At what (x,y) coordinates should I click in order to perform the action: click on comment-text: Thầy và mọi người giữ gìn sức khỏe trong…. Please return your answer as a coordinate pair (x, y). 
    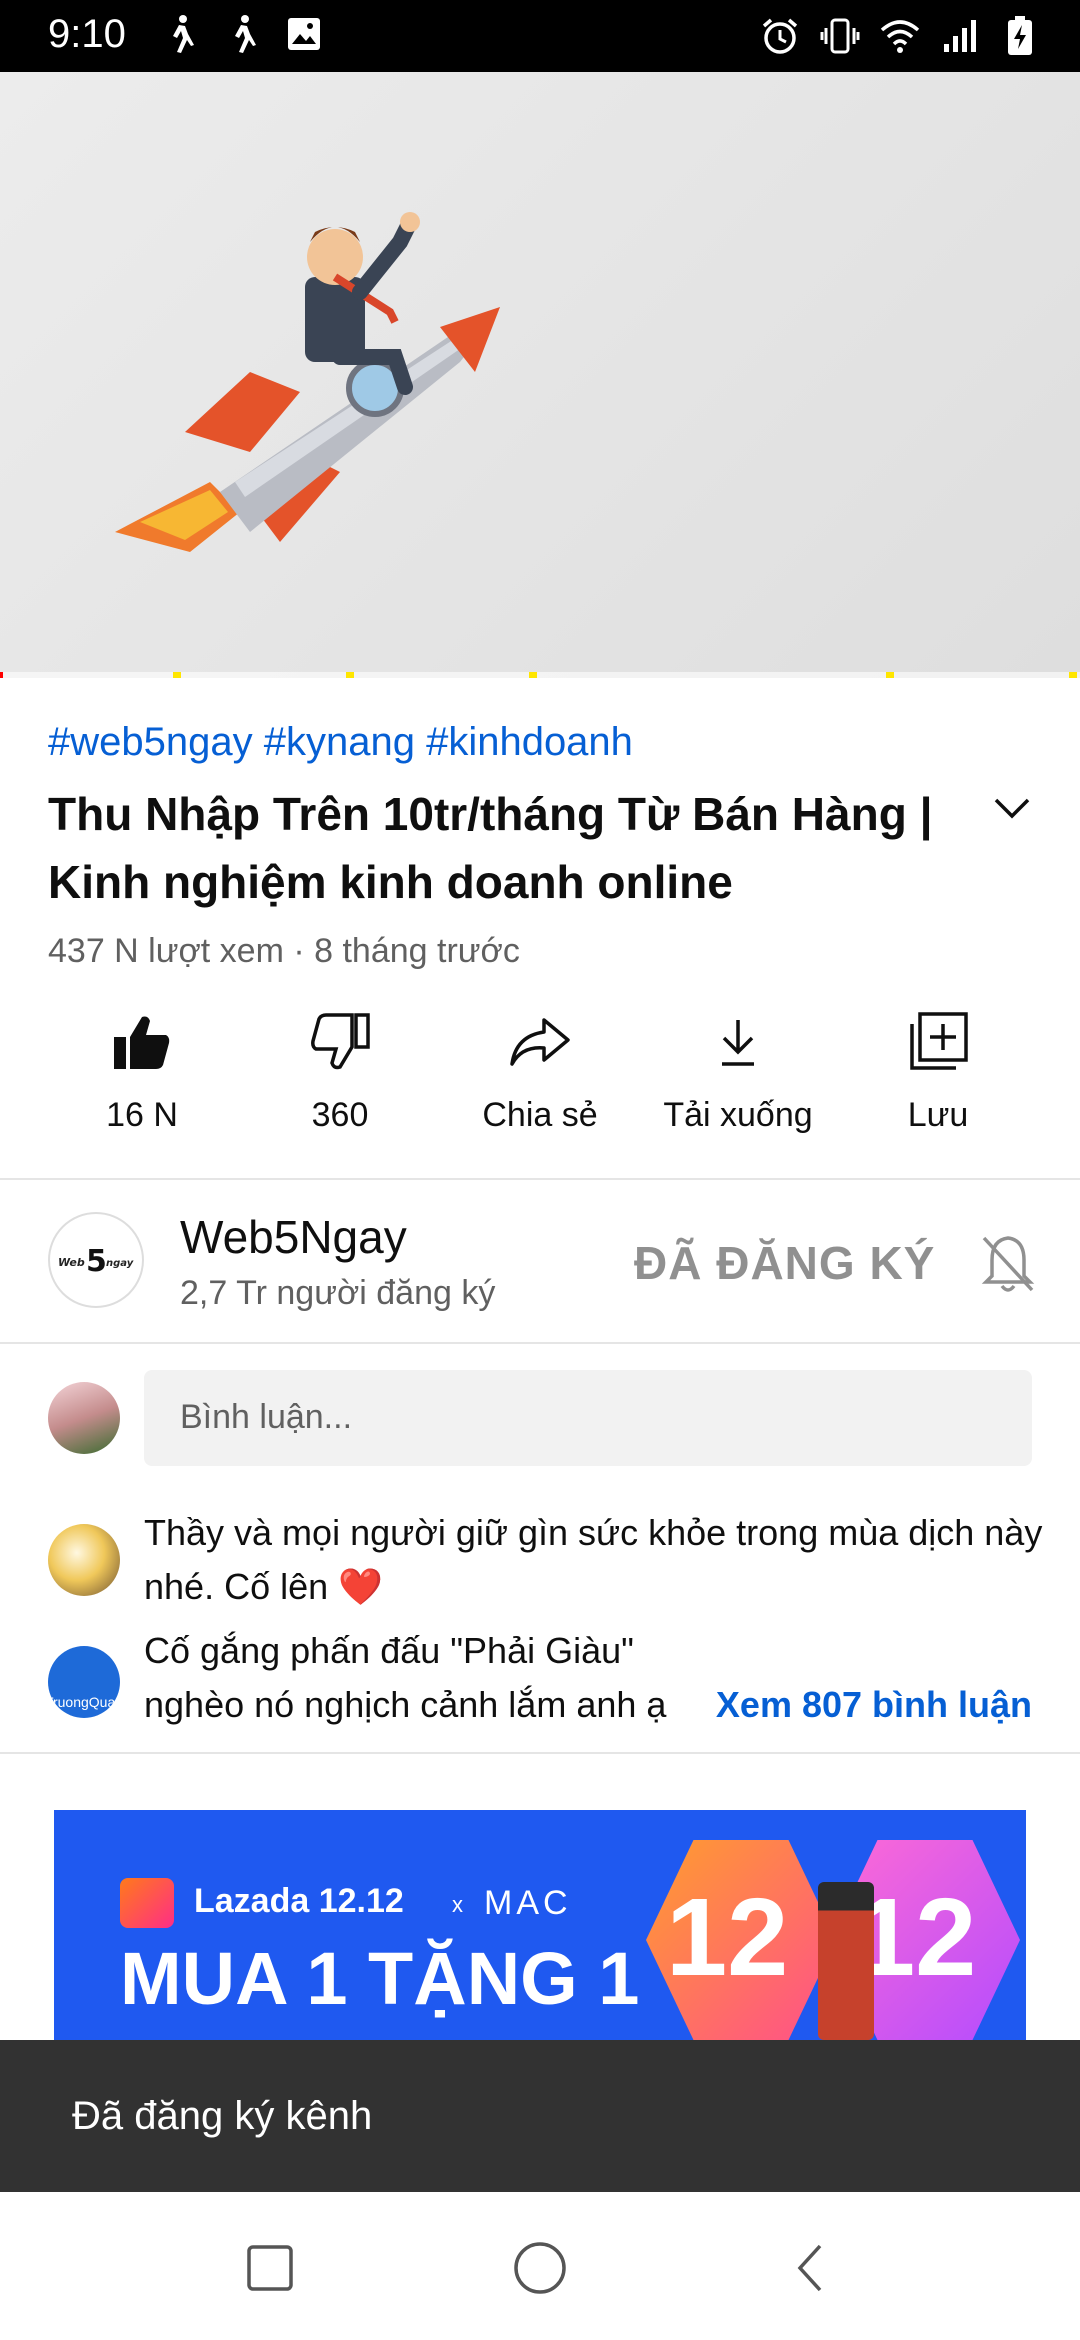
    Looking at the image, I should click on (594, 1560).